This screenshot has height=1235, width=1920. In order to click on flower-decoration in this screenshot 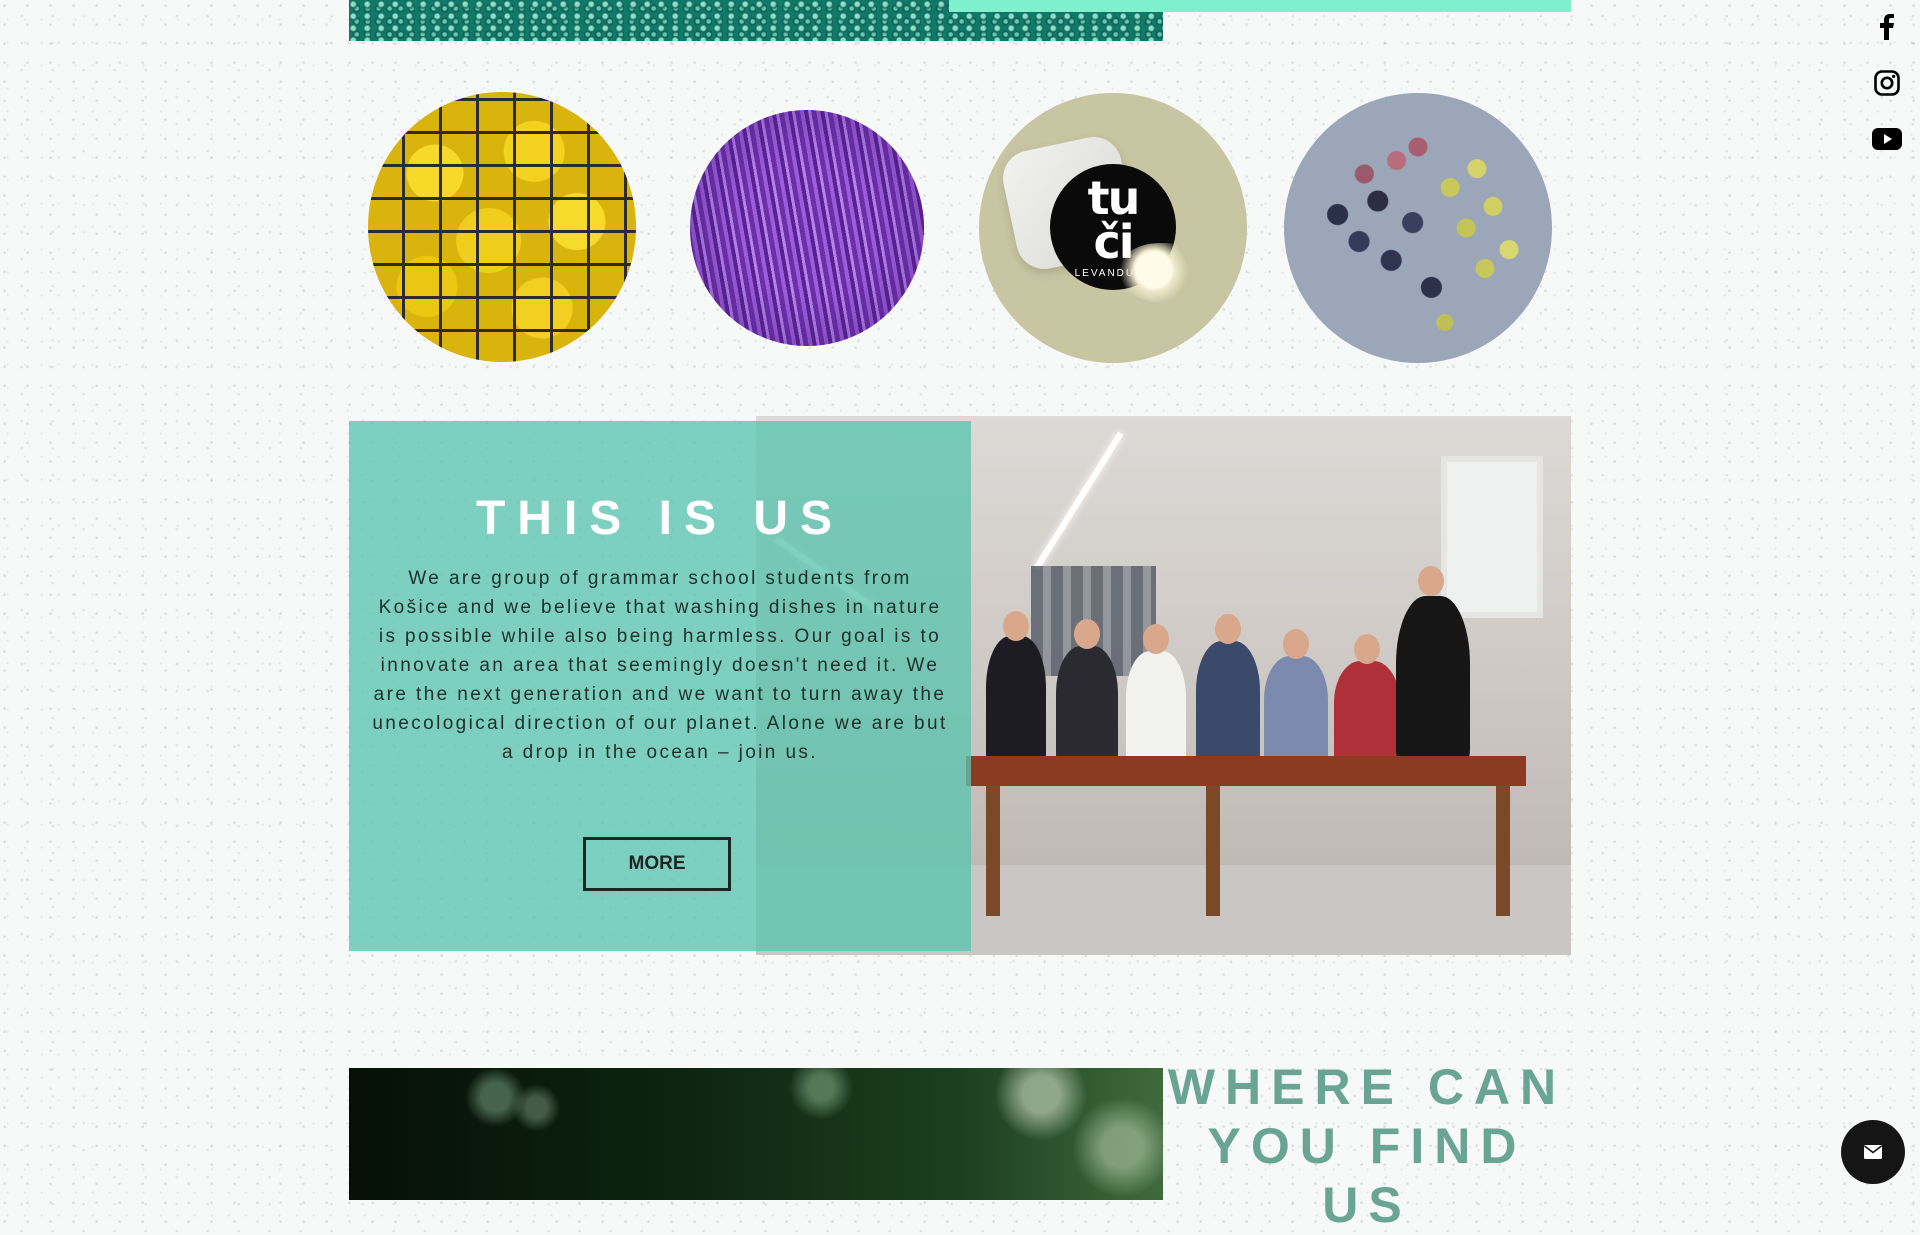, I will do `click(1163, 273)`.